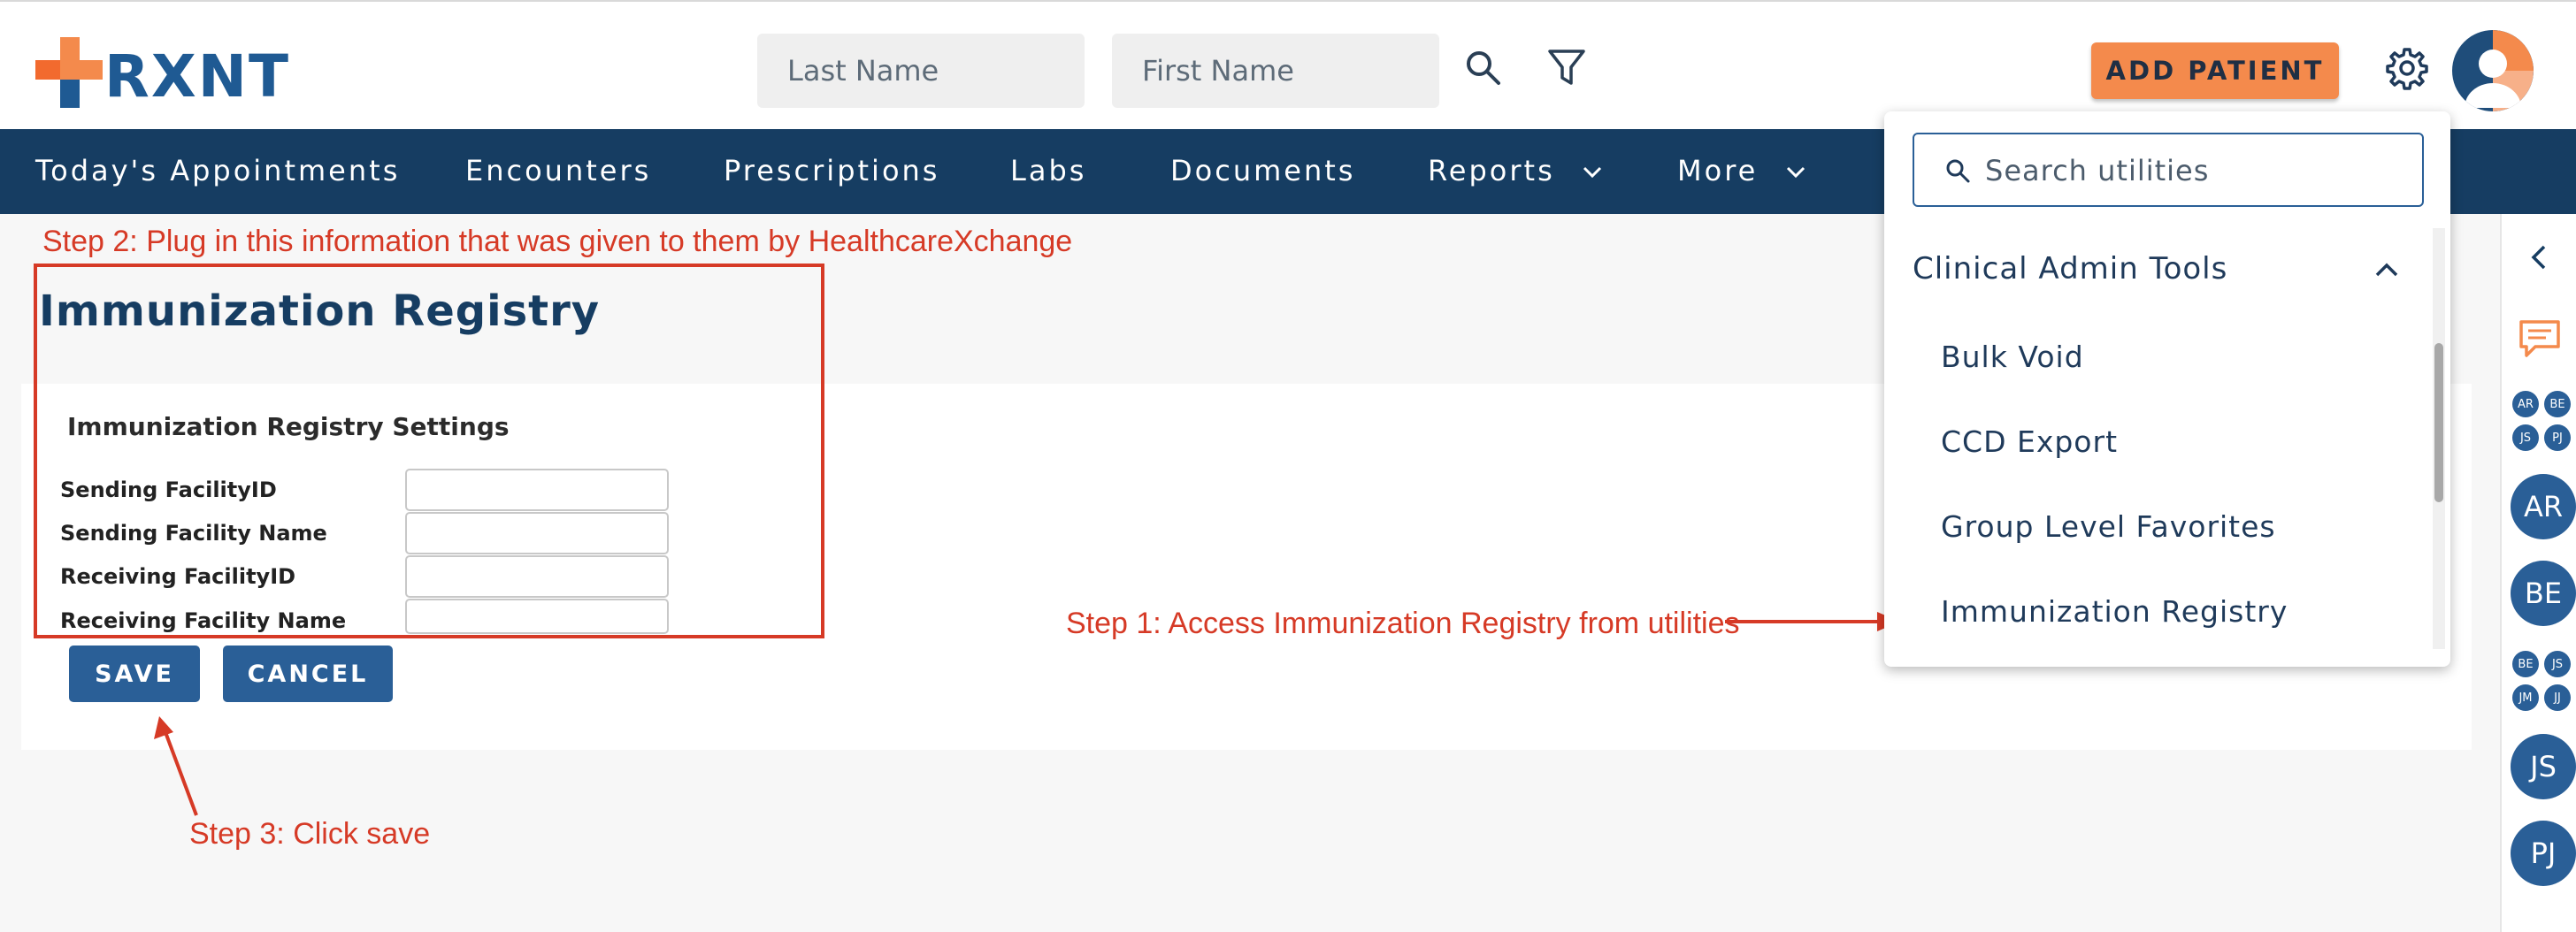  I want to click on annotation-step-3: Step 3: Click save, so click(310, 834).